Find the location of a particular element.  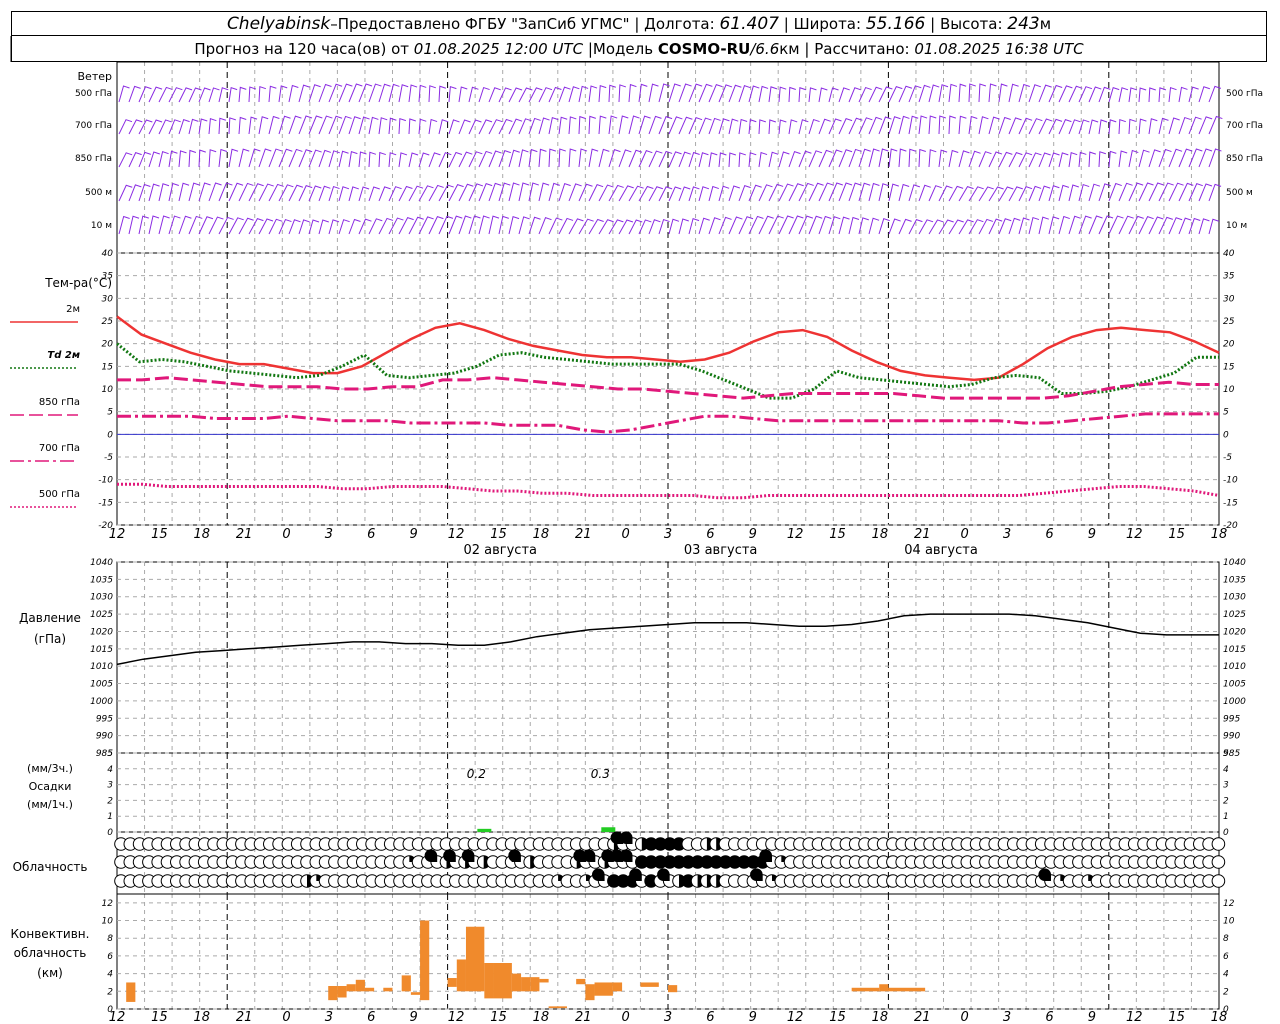

temp-tick-left: 20 is located at coordinates (108, 345).